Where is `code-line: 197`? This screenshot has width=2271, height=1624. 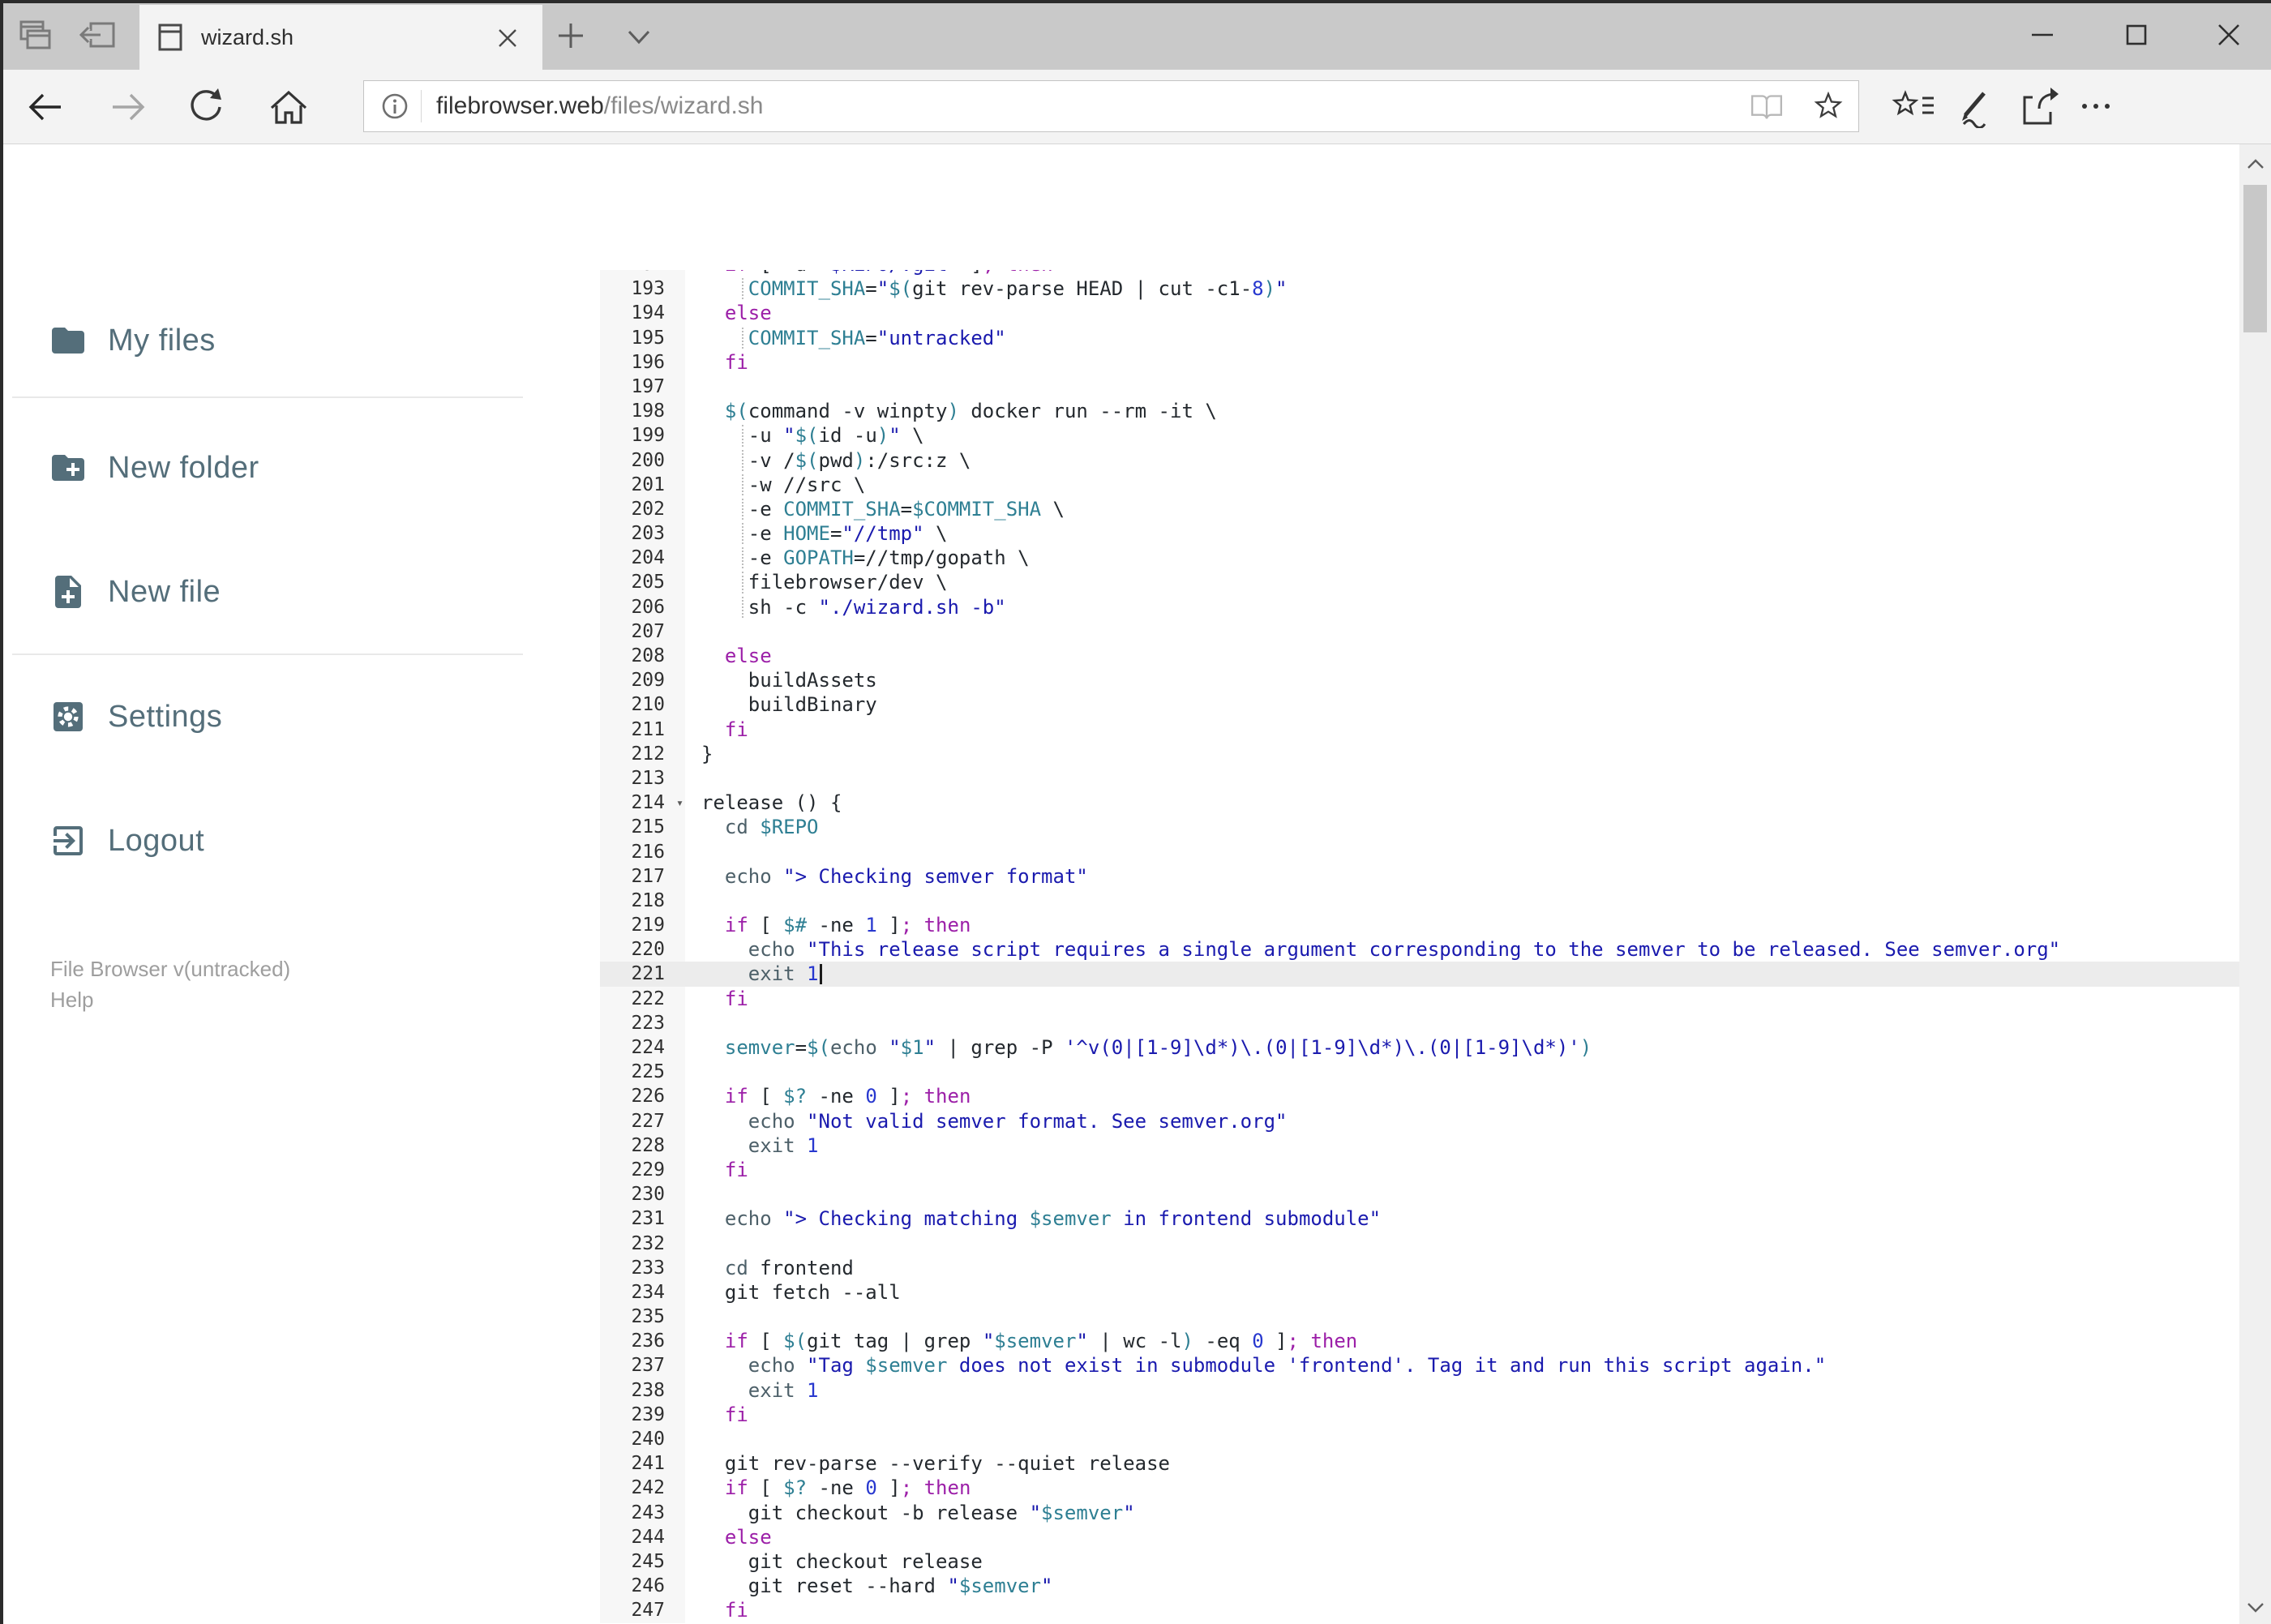 code-line: 197 is located at coordinates (1420, 387).